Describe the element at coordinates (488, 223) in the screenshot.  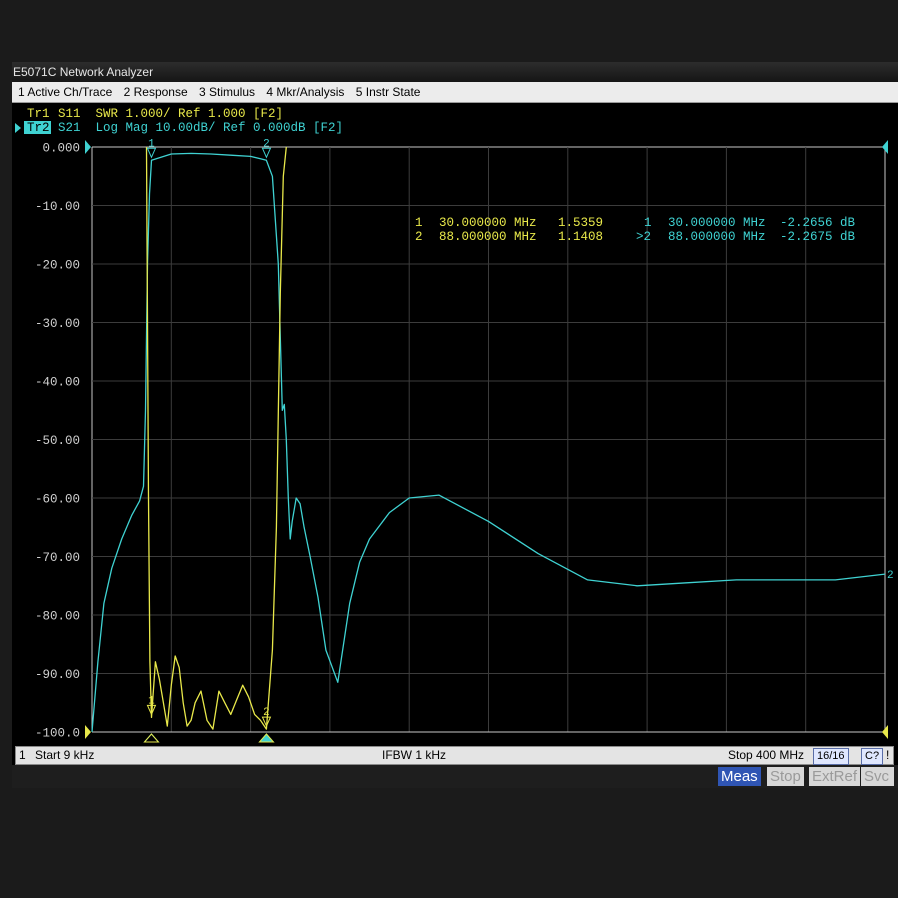
I see `mkr1-tr1-freq: 30.000000 MHz` at that location.